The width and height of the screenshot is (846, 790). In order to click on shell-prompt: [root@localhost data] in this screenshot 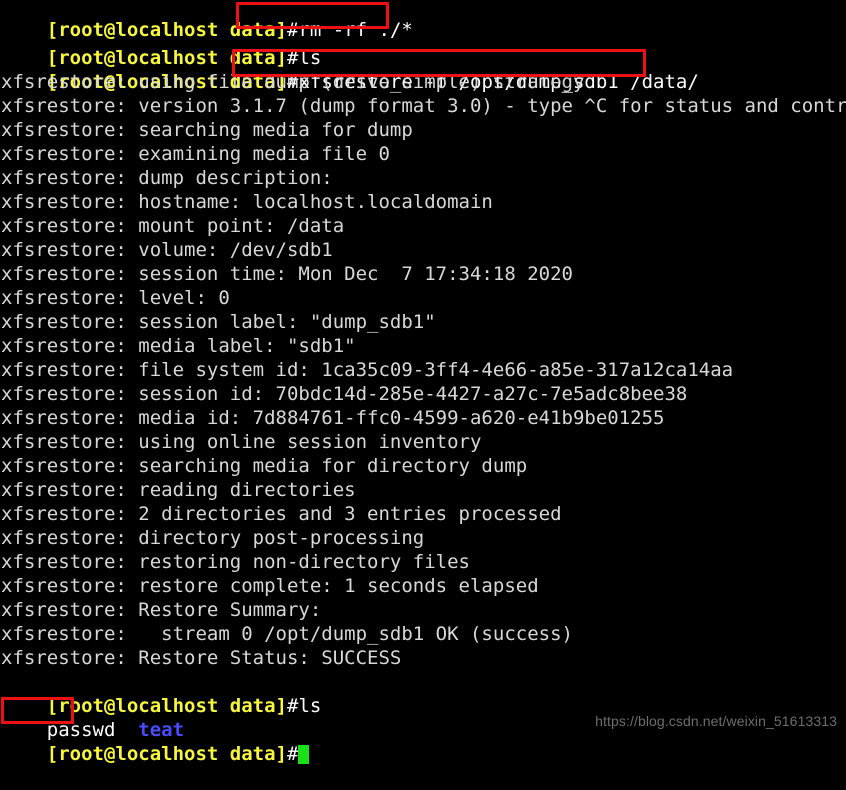, I will do `click(166, 754)`.